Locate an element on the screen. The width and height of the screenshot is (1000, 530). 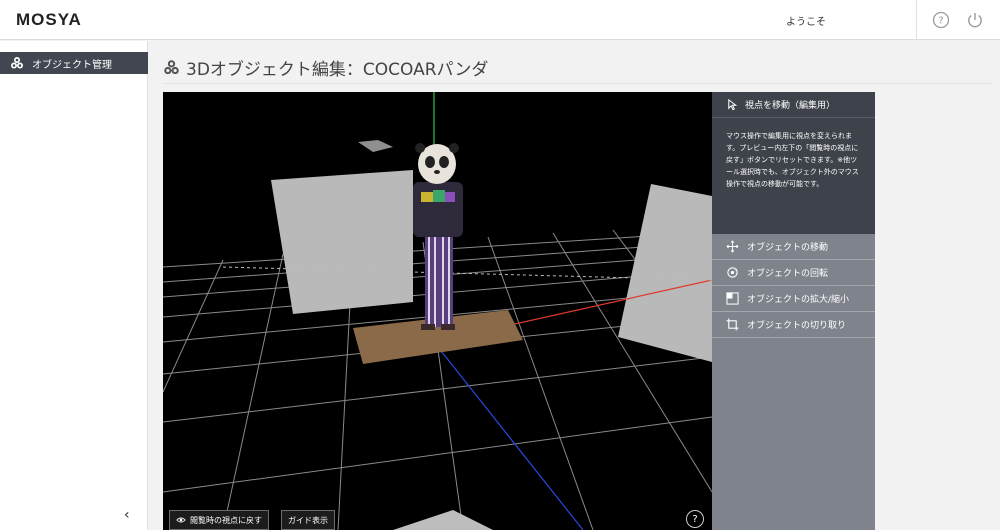
axis-z is located at coordinates (508, 435).